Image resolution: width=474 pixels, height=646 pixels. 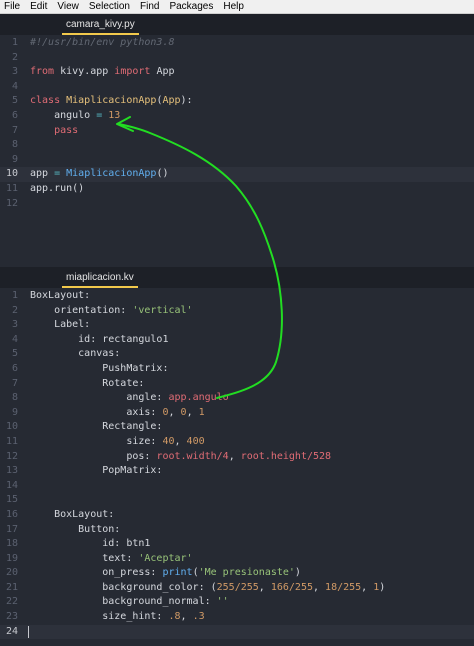 What do you see at coordinates (109, 7) in the screenshot?
I see `menu-selection: Selection` at bounding box center [109, 7].